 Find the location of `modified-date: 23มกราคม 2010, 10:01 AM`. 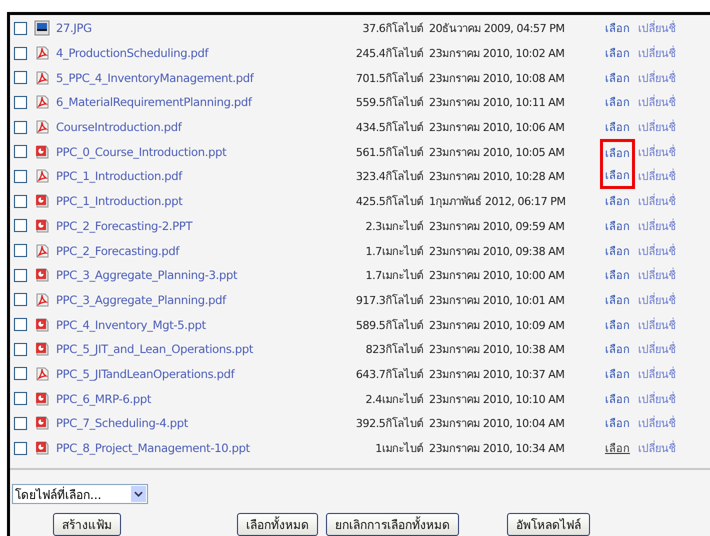

modified-date: 23มกราคม 2010, 10:01 AM is located at coordinates (497, 300).